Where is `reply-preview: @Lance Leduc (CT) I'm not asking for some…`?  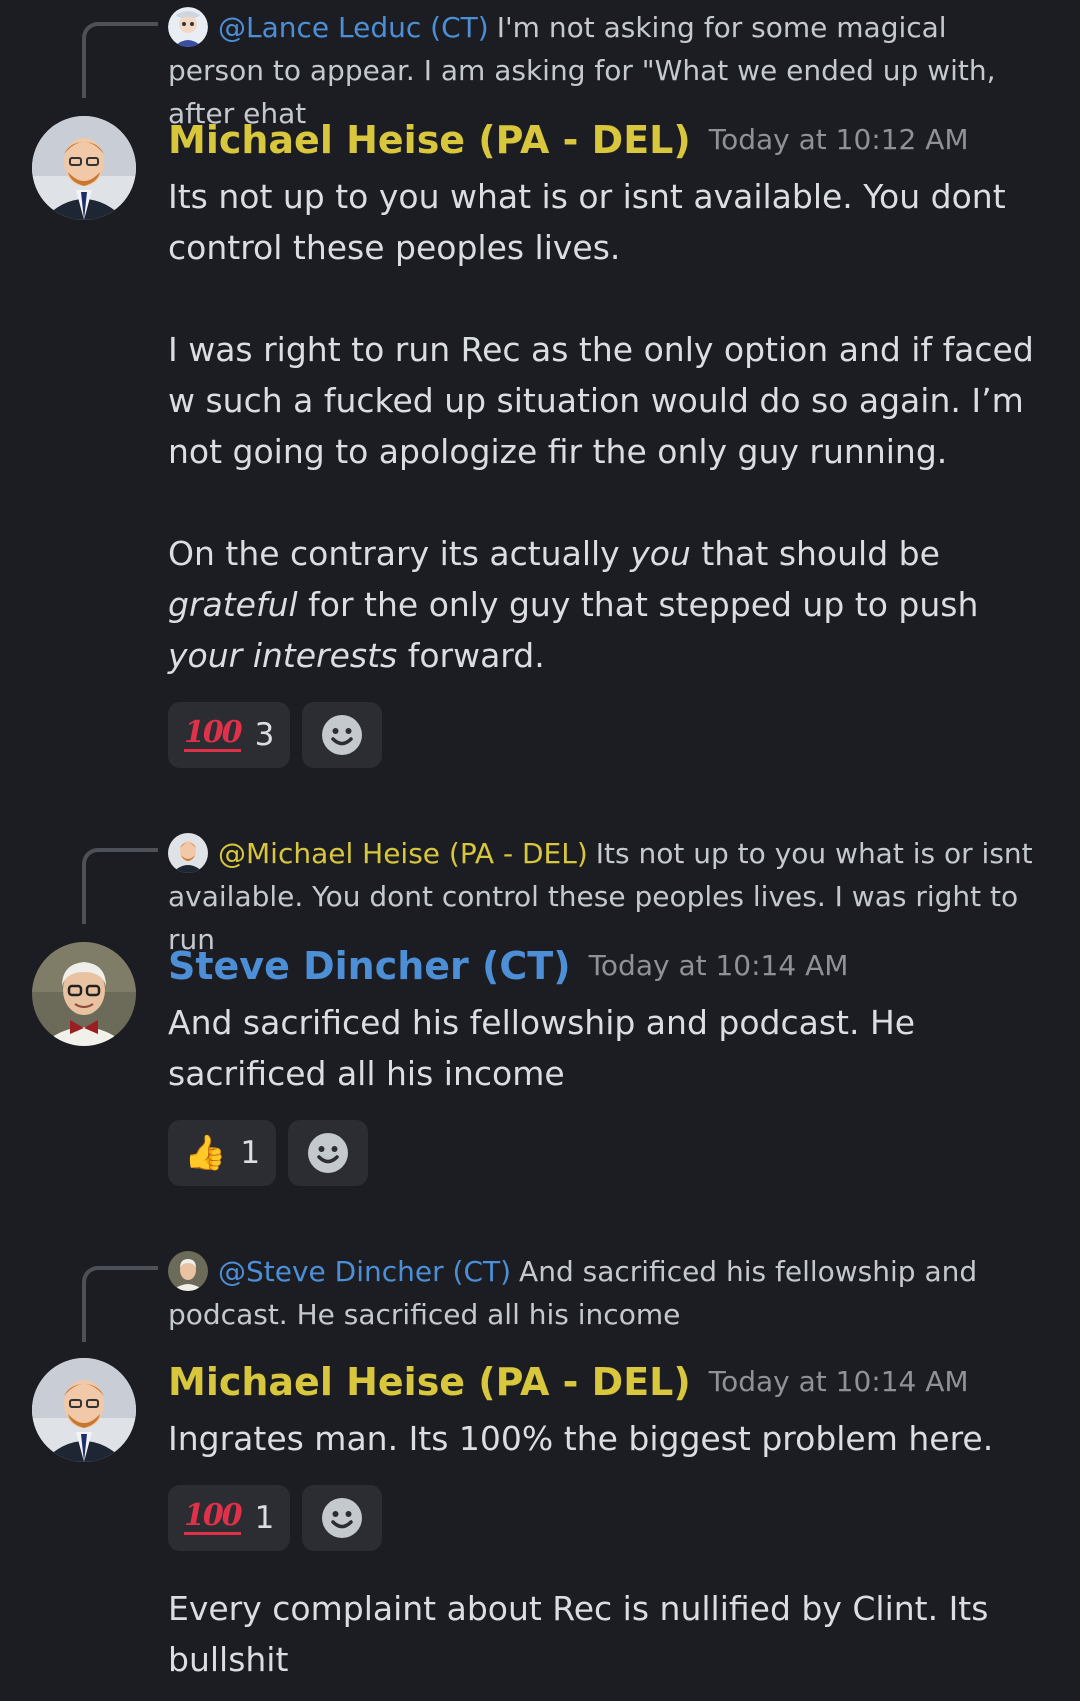 reply-preview: @Lance Leduc (CT) I'm not asking for some… is located at coordinates (608, 70).